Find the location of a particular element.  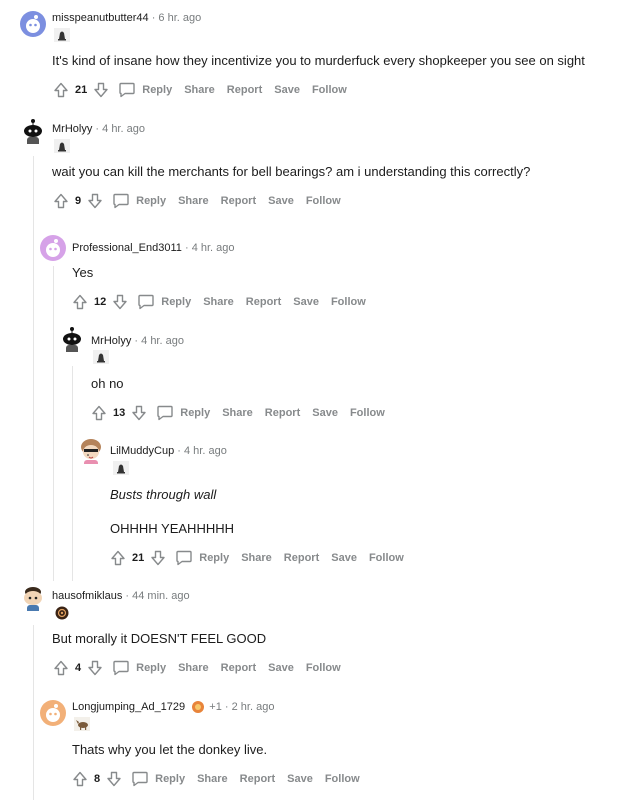

author-link: Longjumping_Ad_1729 is located at coordinates (128, 707).